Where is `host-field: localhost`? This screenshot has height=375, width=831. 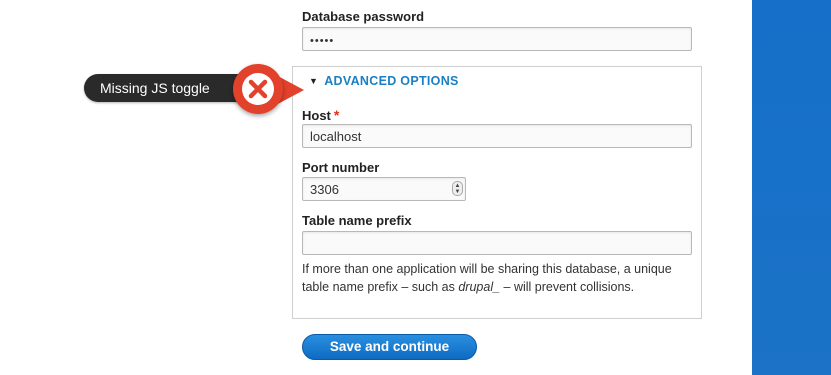 host-field: localhost is located at coordinates (497, 136).